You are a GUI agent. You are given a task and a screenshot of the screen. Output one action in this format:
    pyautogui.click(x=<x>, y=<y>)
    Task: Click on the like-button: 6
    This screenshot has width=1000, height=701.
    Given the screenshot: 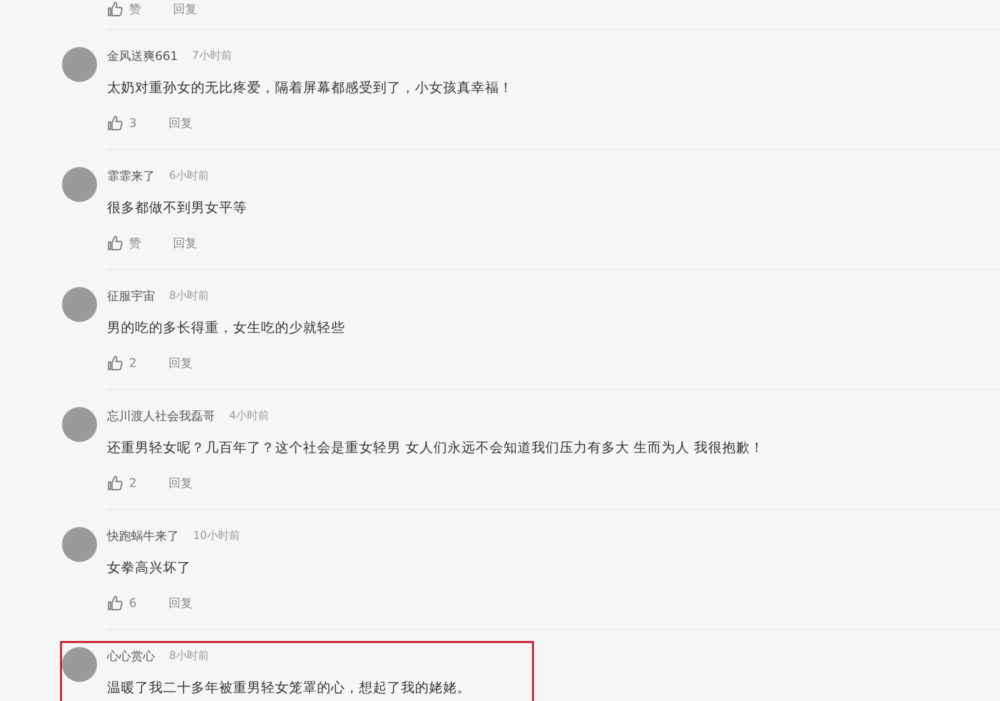 What is the action you would take?
    pyautogui.click(x=122, y=603)
    